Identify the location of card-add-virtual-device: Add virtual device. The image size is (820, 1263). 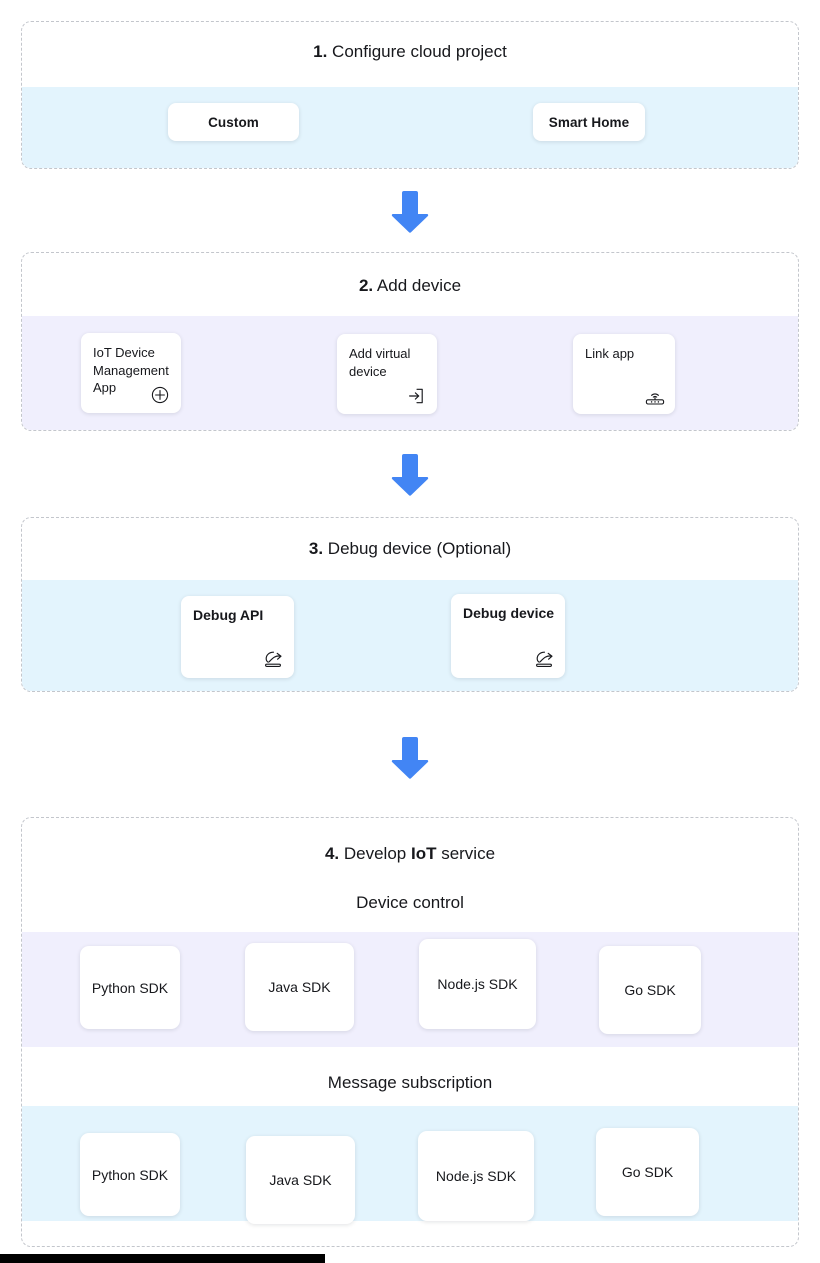
(387, 374).